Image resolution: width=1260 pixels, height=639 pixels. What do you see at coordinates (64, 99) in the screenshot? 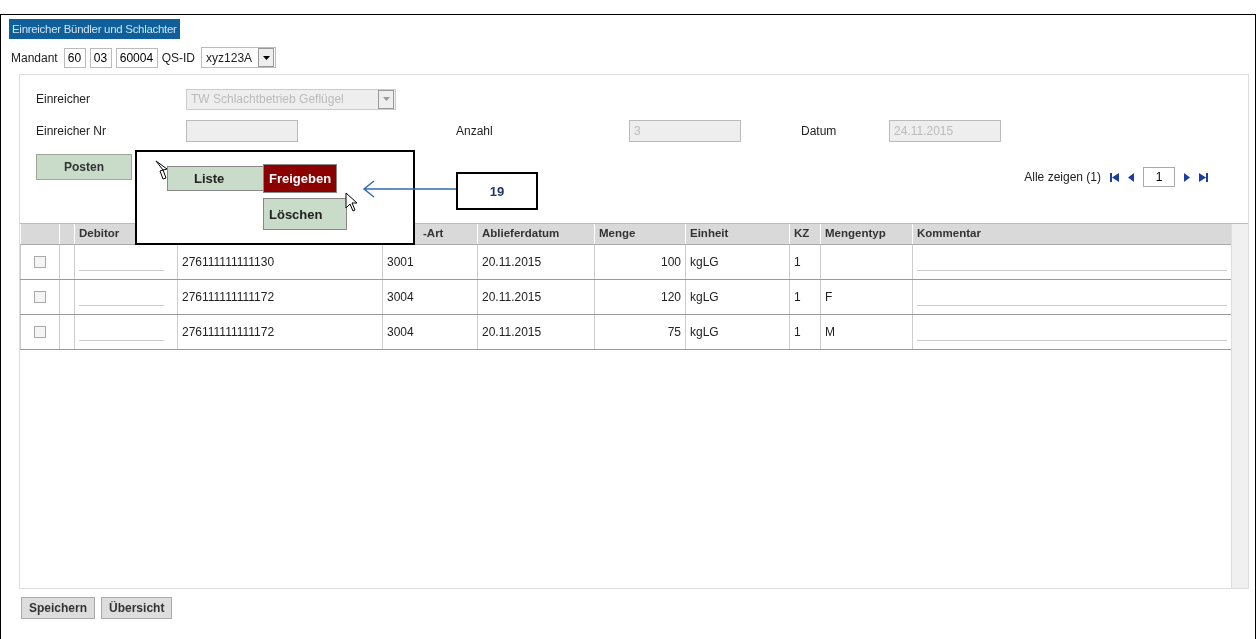
I see `einreicher-label: Einreicher` at bounding box center [64, 99].